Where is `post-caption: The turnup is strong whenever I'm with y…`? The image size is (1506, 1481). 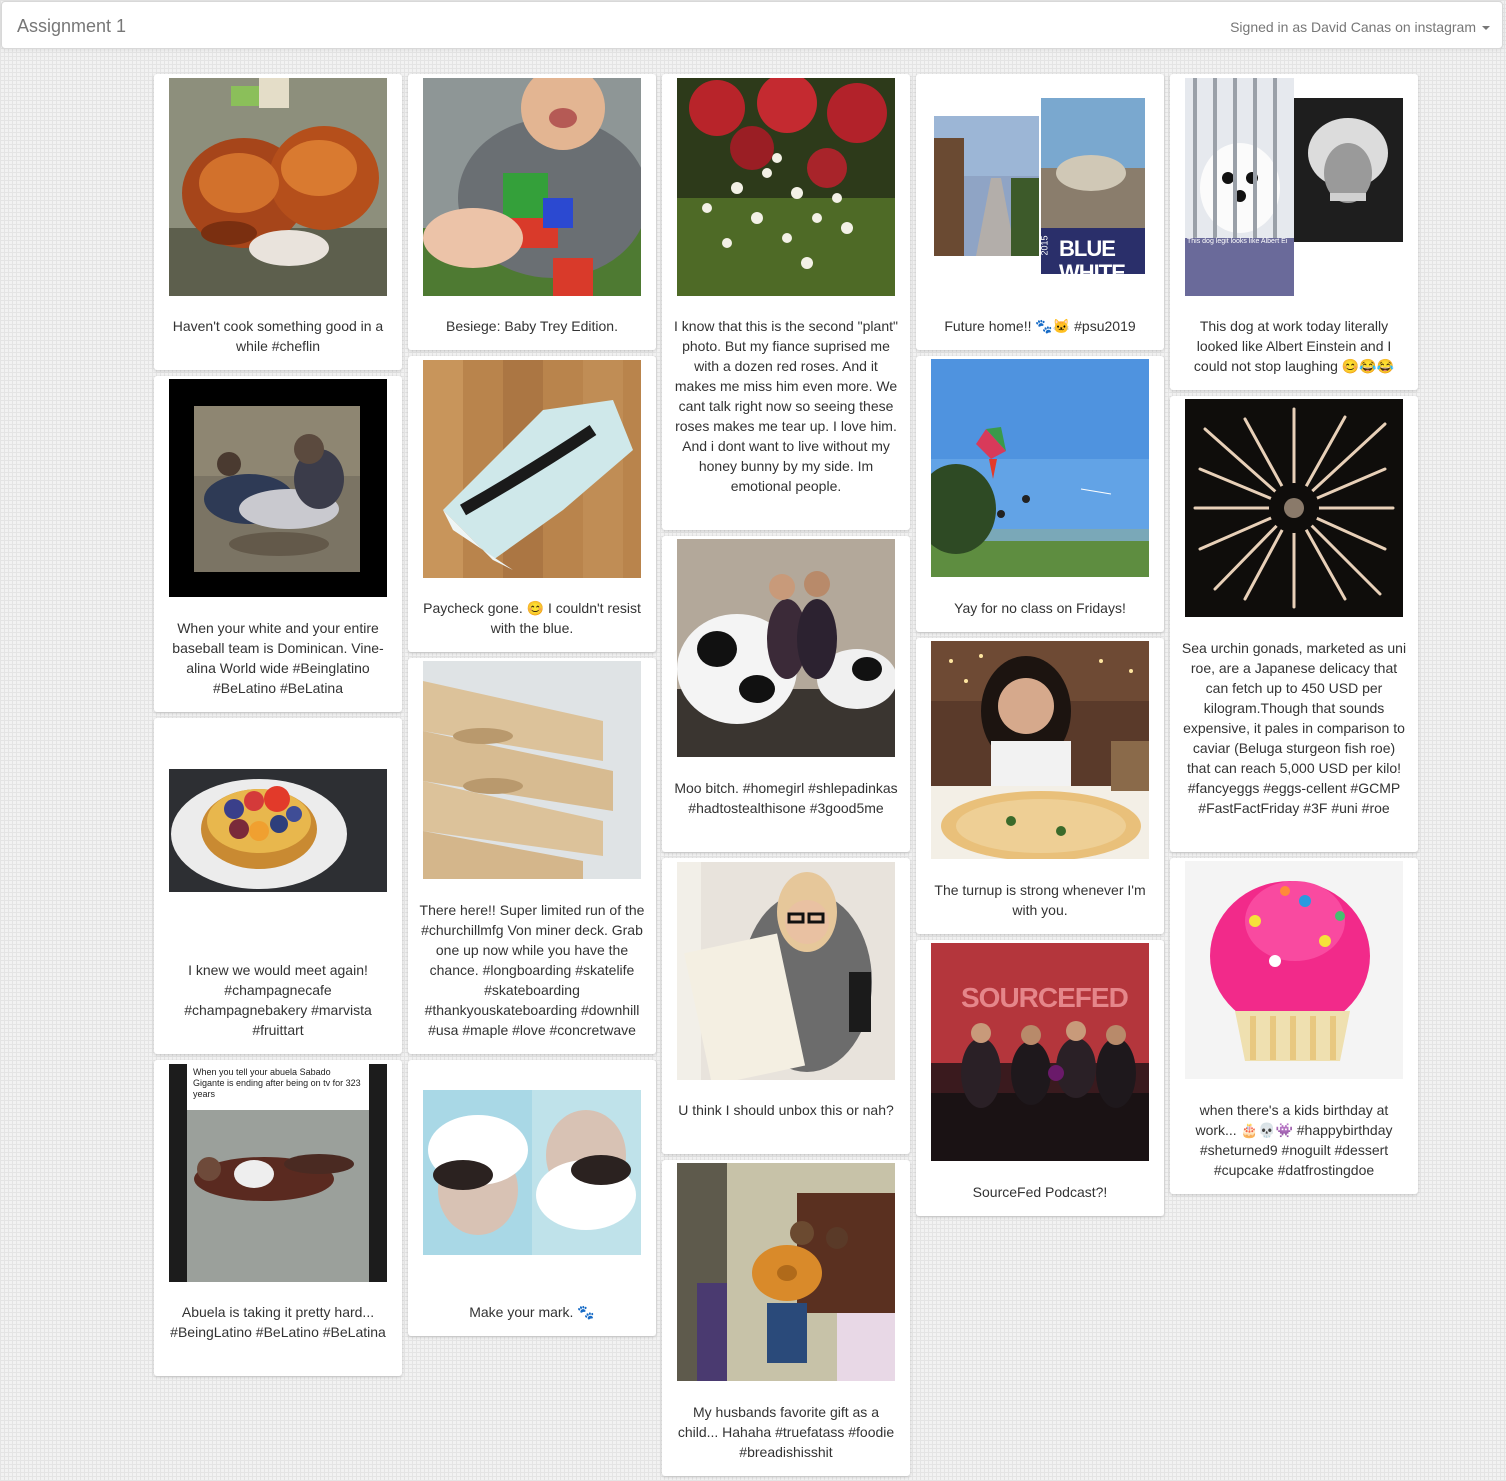 post-caption: The turnup is strong whenever I'm with y… is located at coordinates (1040, 900).